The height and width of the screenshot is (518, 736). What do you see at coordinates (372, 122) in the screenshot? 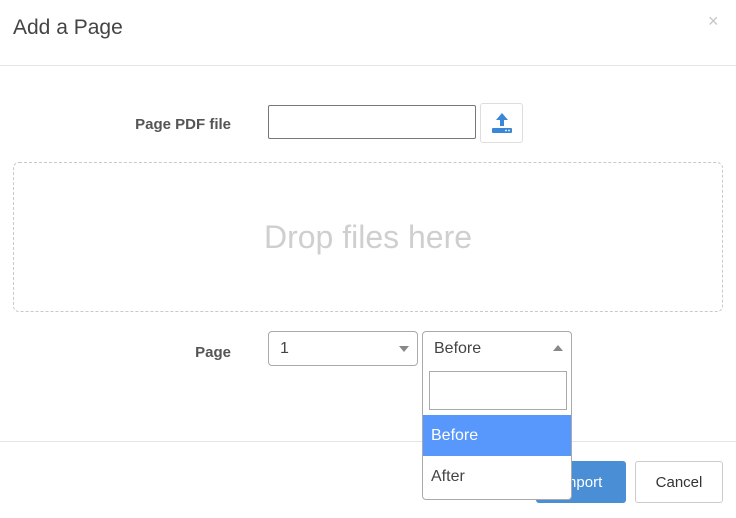
I see `pdf-file-input` at bounding box center [372, 122].